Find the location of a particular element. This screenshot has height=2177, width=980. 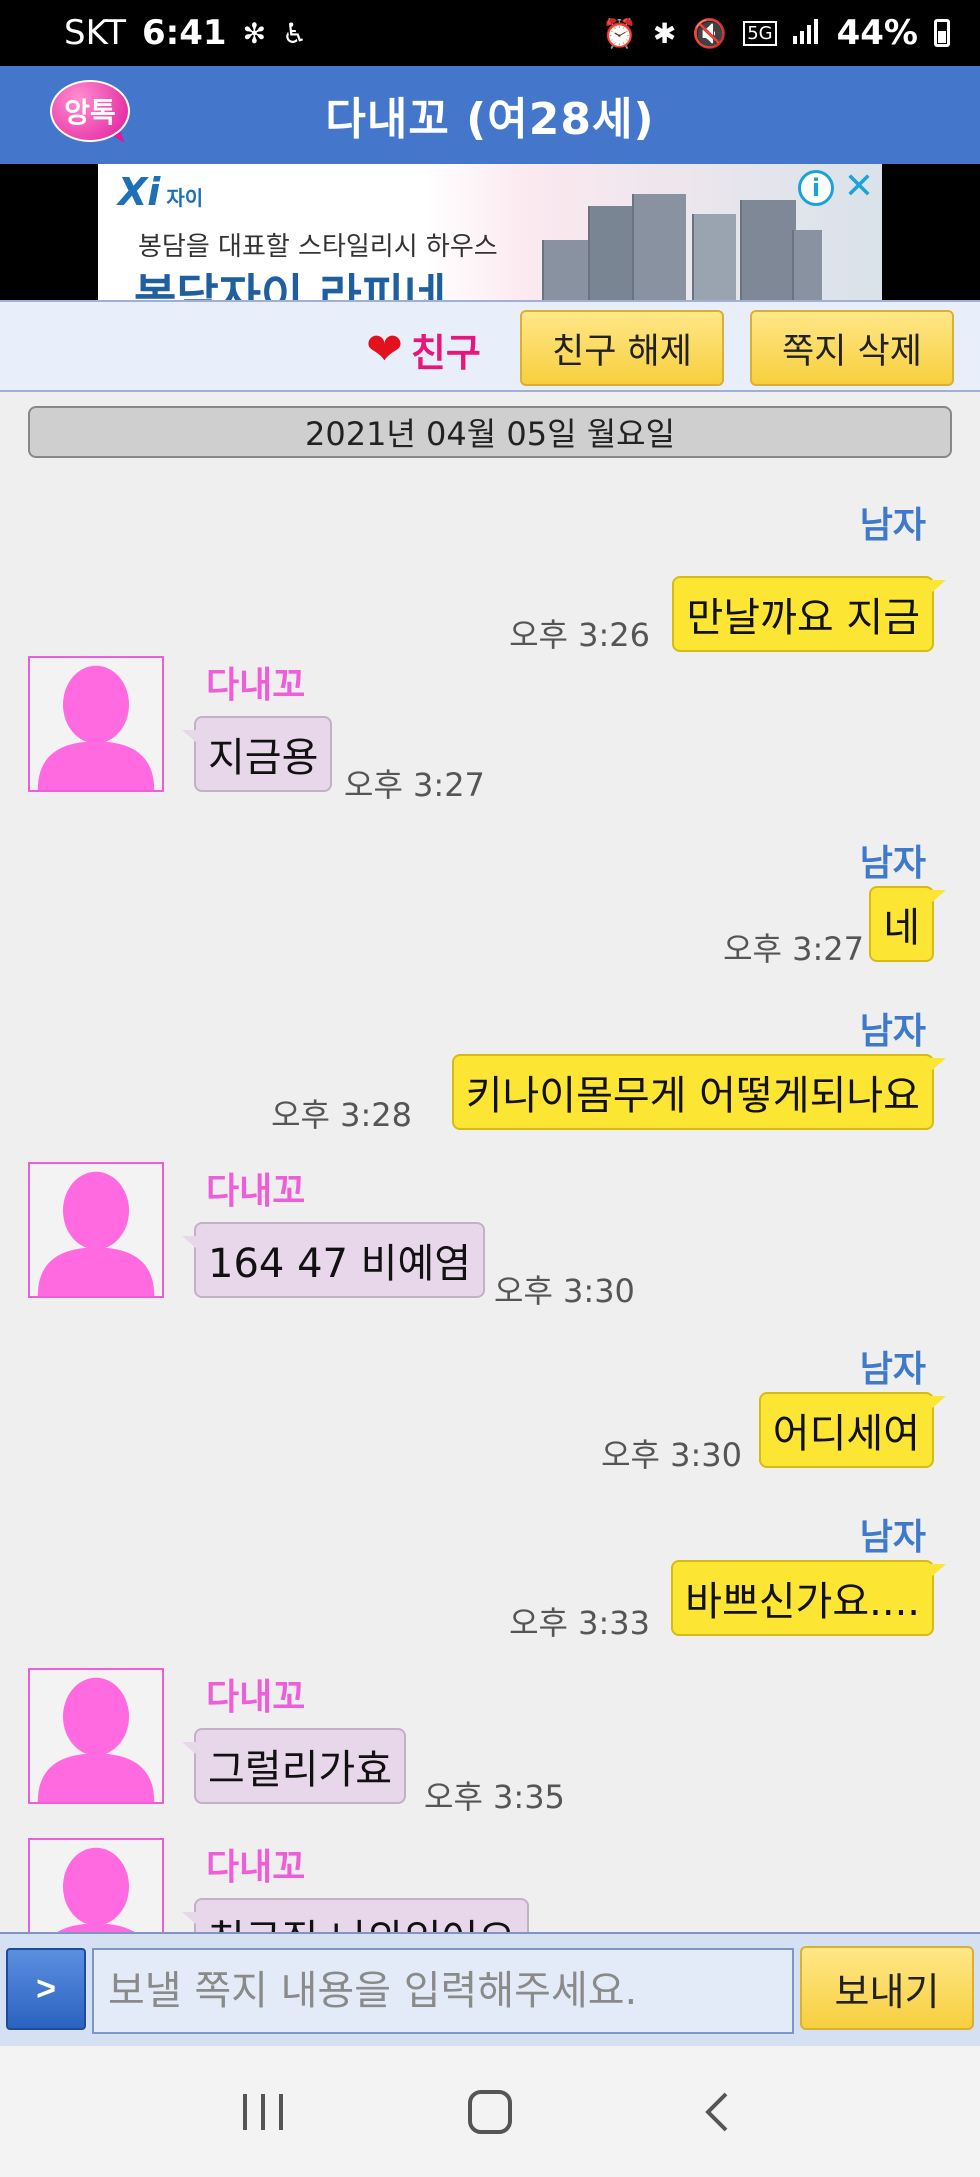

delete-message-button: 쪽지 삭제 is located at coordinates (852, 348).